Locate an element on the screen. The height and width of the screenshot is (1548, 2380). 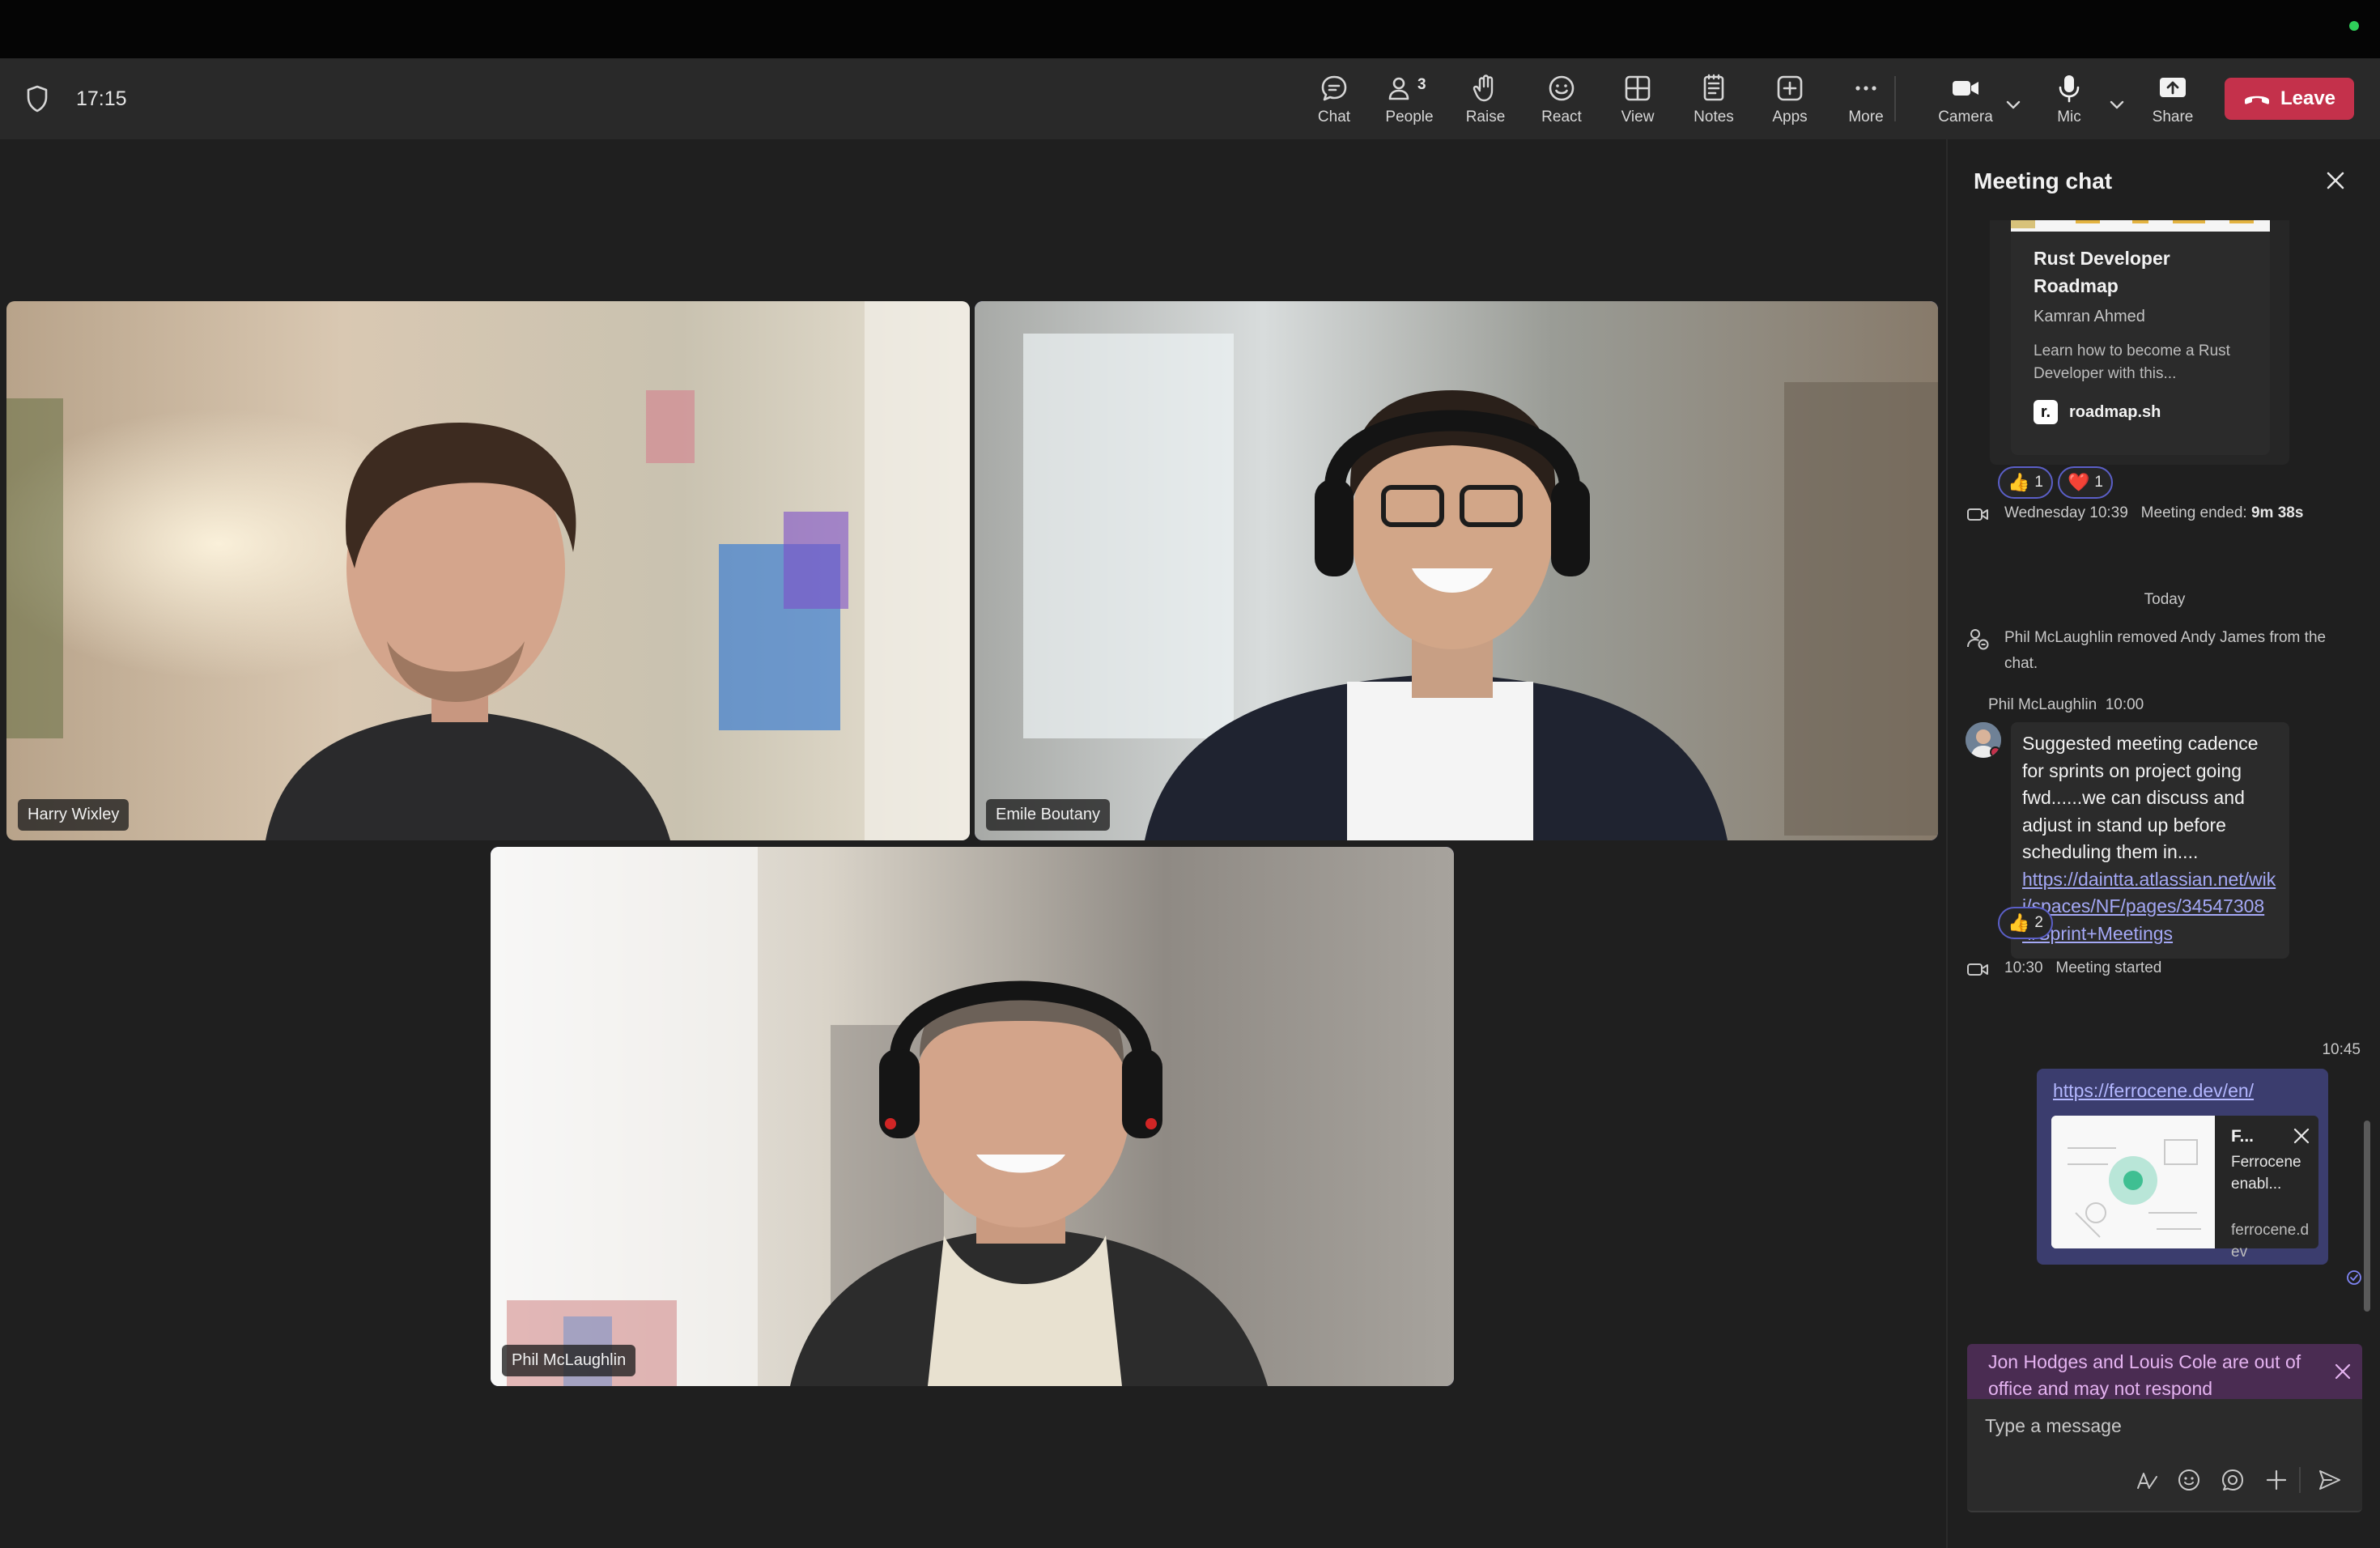
more-button: More is located at coordinates (1866, 102).